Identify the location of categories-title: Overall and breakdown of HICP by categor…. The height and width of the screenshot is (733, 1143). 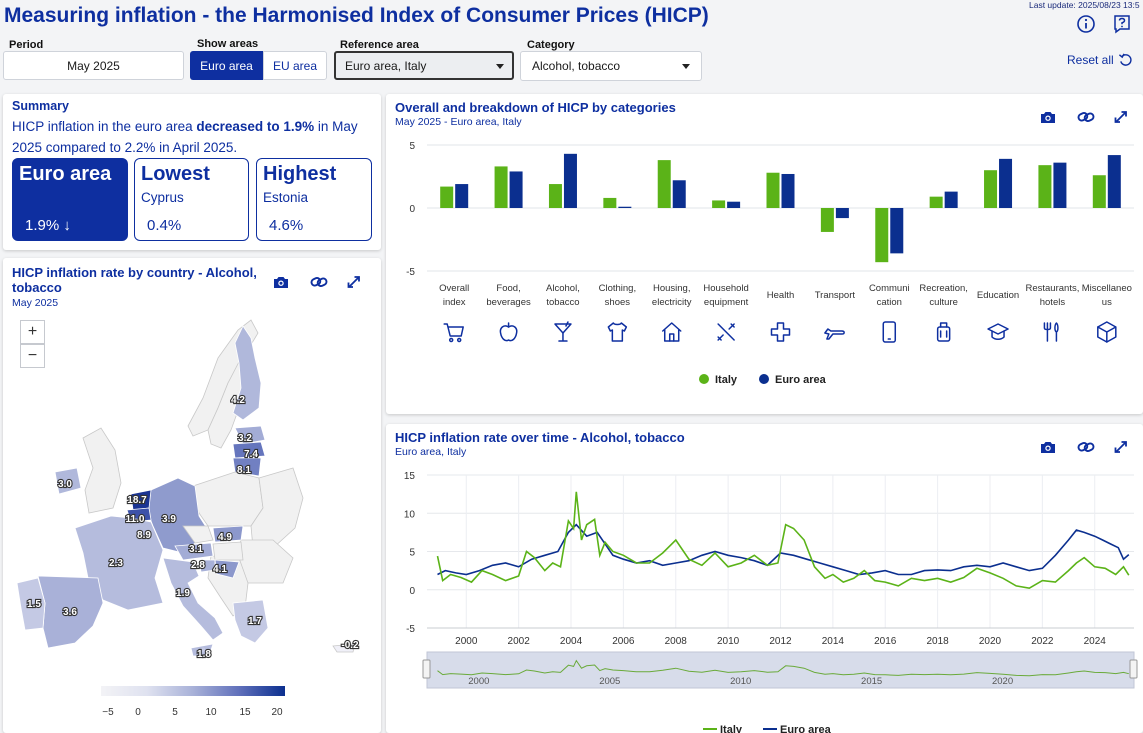
(535, 107).